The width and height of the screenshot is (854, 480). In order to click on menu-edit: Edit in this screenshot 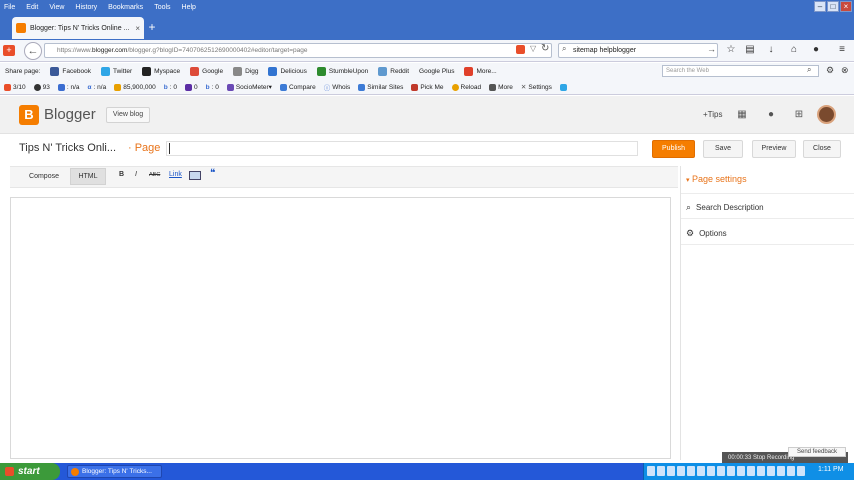, I will do `click(32, 7)`.